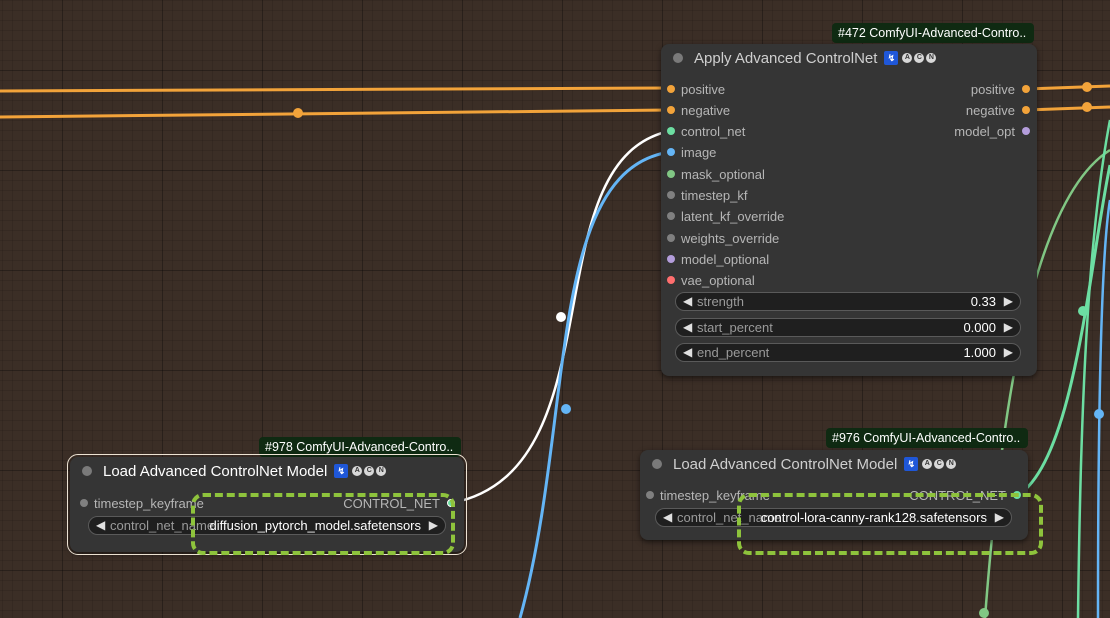  I want to click on wire-image-in, so click(594, 384).